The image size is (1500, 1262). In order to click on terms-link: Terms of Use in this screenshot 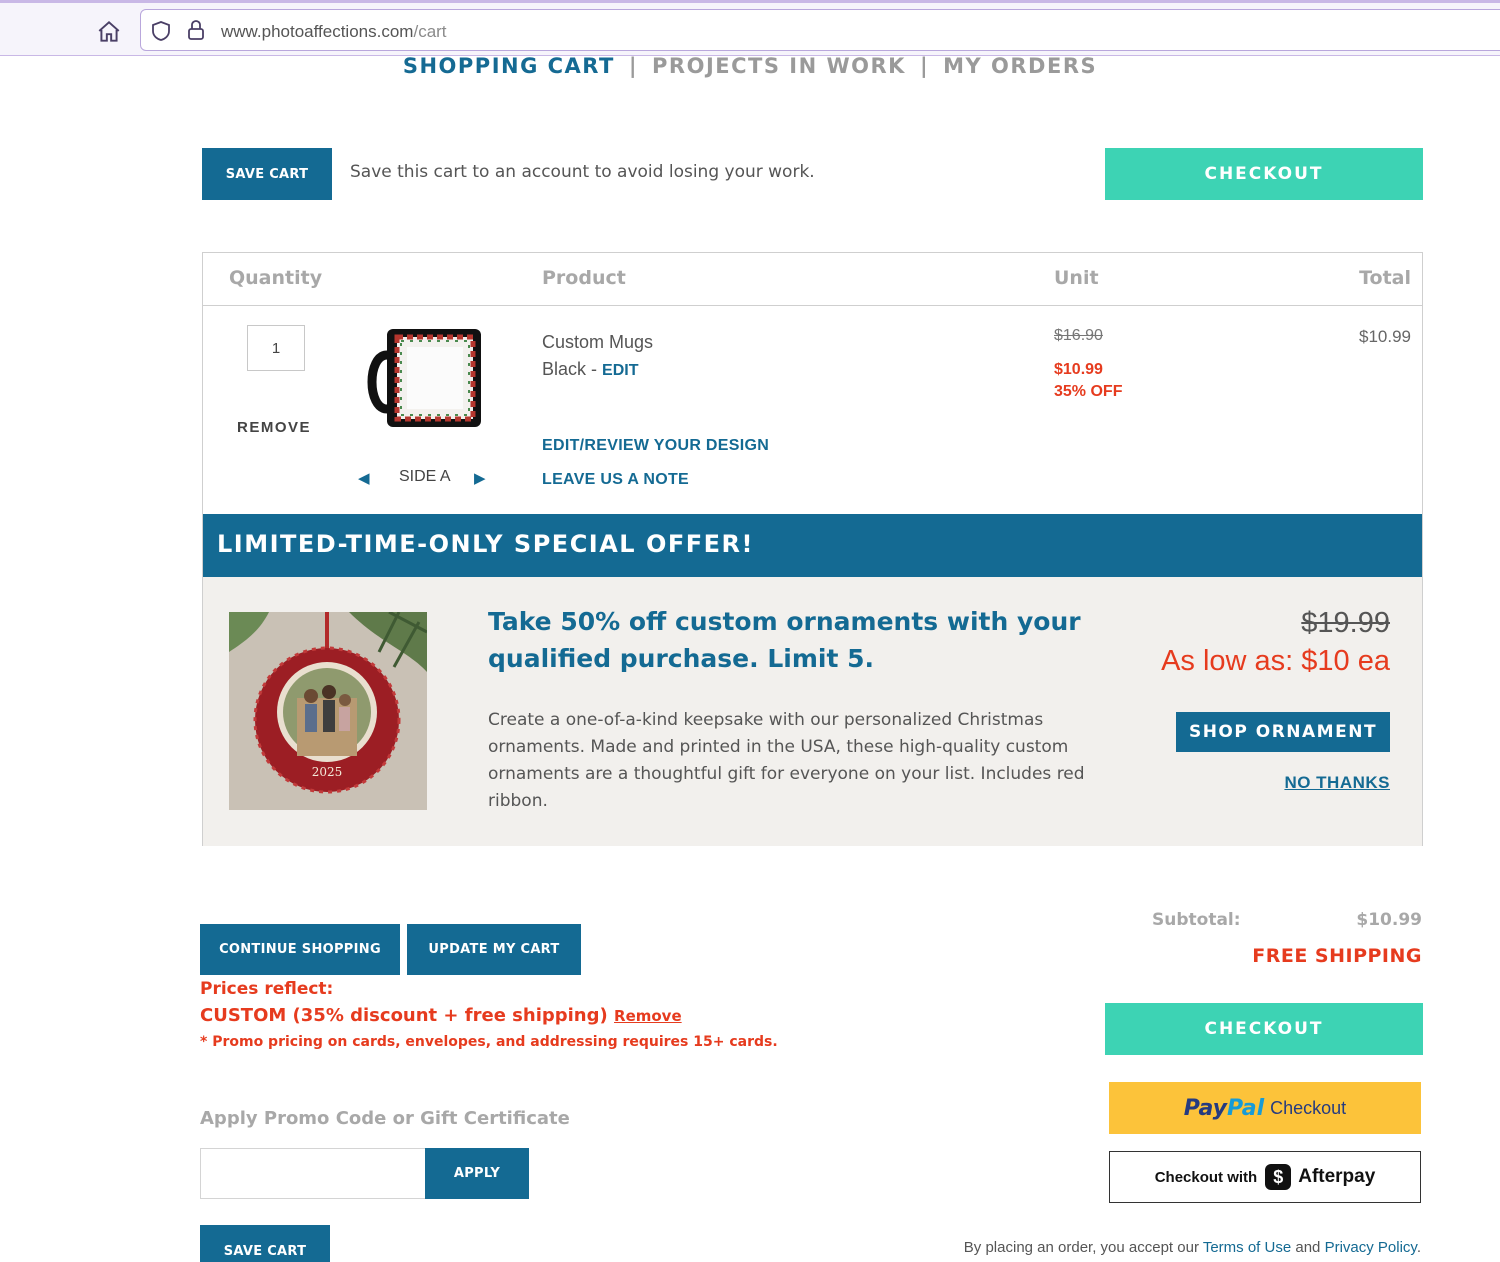, I will do `click(1247, 1247)`.